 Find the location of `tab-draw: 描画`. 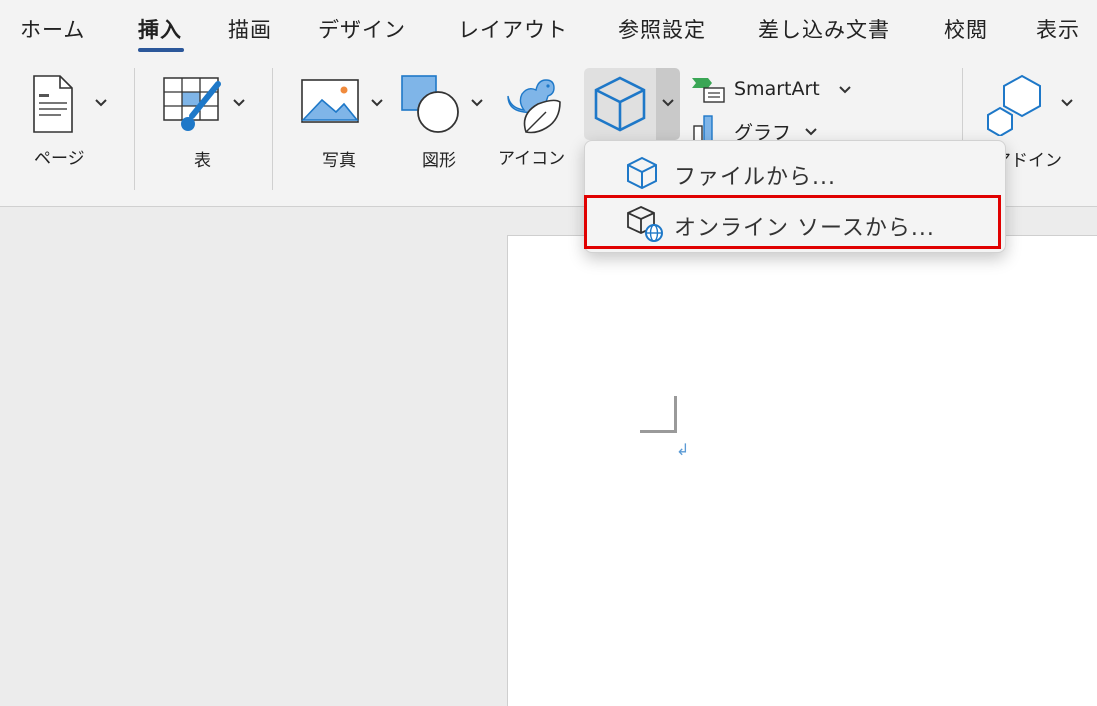

tab-draw: 描画 is located at coordinates (250, 29).